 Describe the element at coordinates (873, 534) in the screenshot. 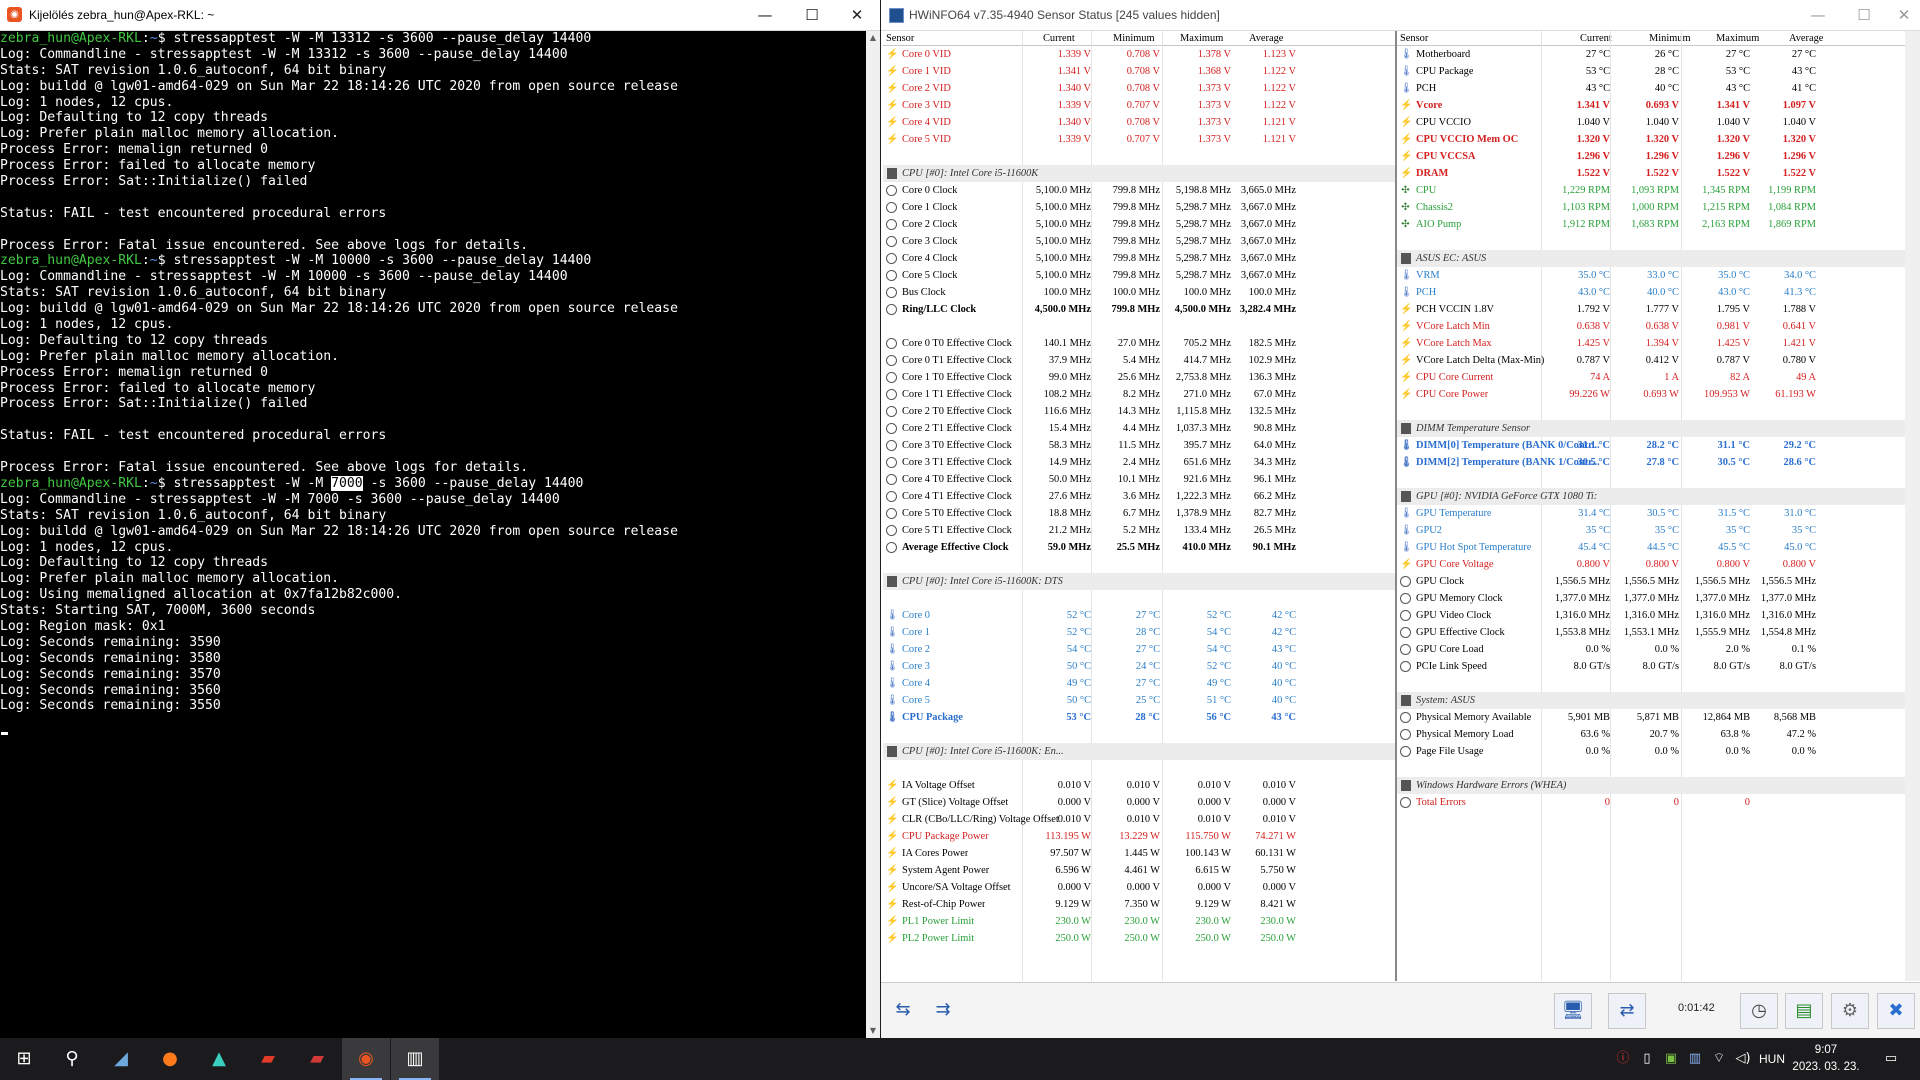

I see `terminal-scrollbar: ▲ ▼` at that location.